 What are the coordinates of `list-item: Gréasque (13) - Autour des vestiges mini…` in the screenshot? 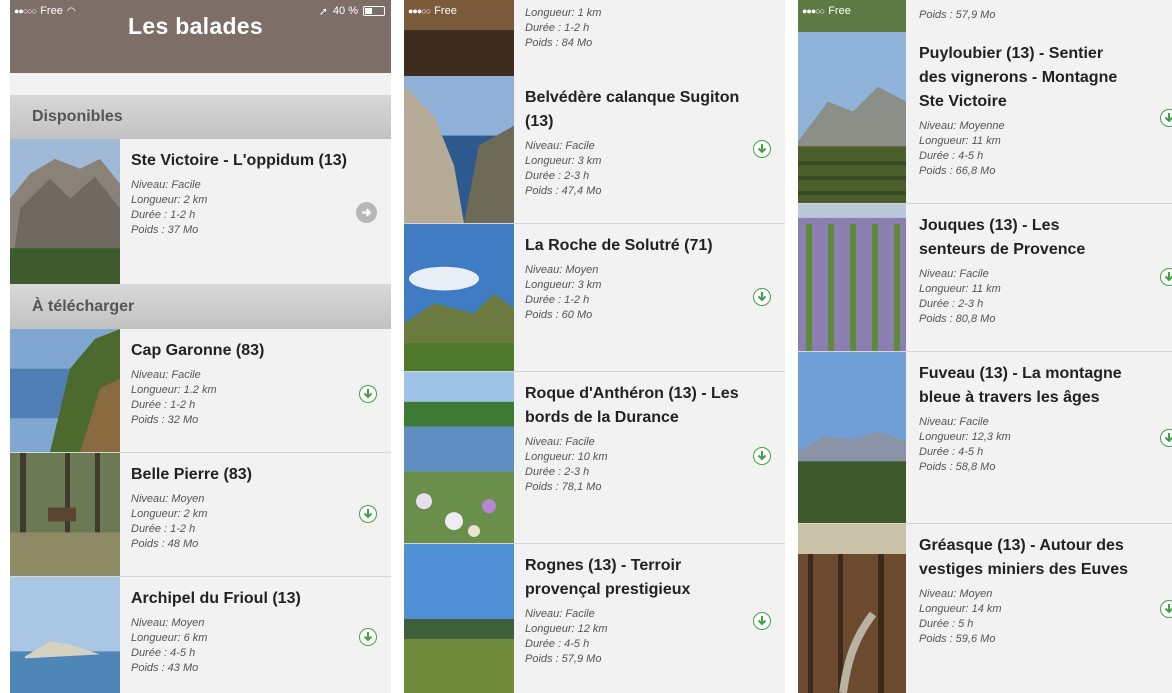 It's located at (985, 608).